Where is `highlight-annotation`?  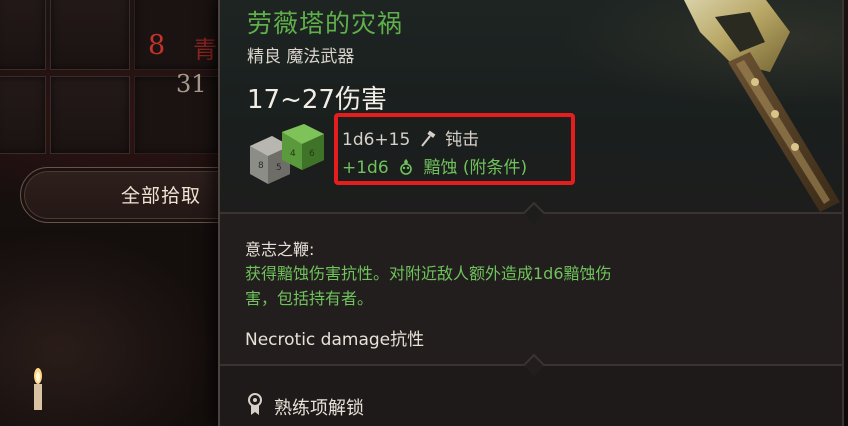 highlight-annotation is located at coordinates (454, 149).